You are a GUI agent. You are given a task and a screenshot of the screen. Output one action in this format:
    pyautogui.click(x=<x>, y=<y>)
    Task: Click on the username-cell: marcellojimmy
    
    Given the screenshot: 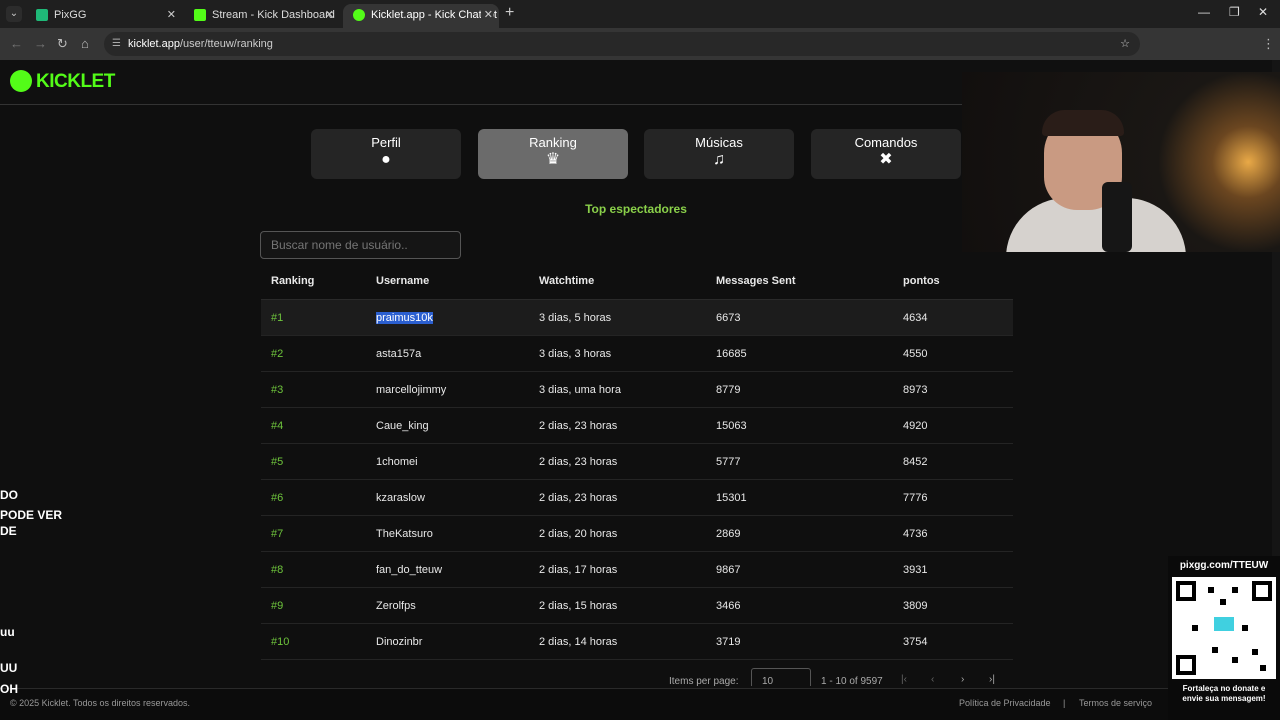 What is the action you would take?
    pyautogui.click(x=411, y=390)
    